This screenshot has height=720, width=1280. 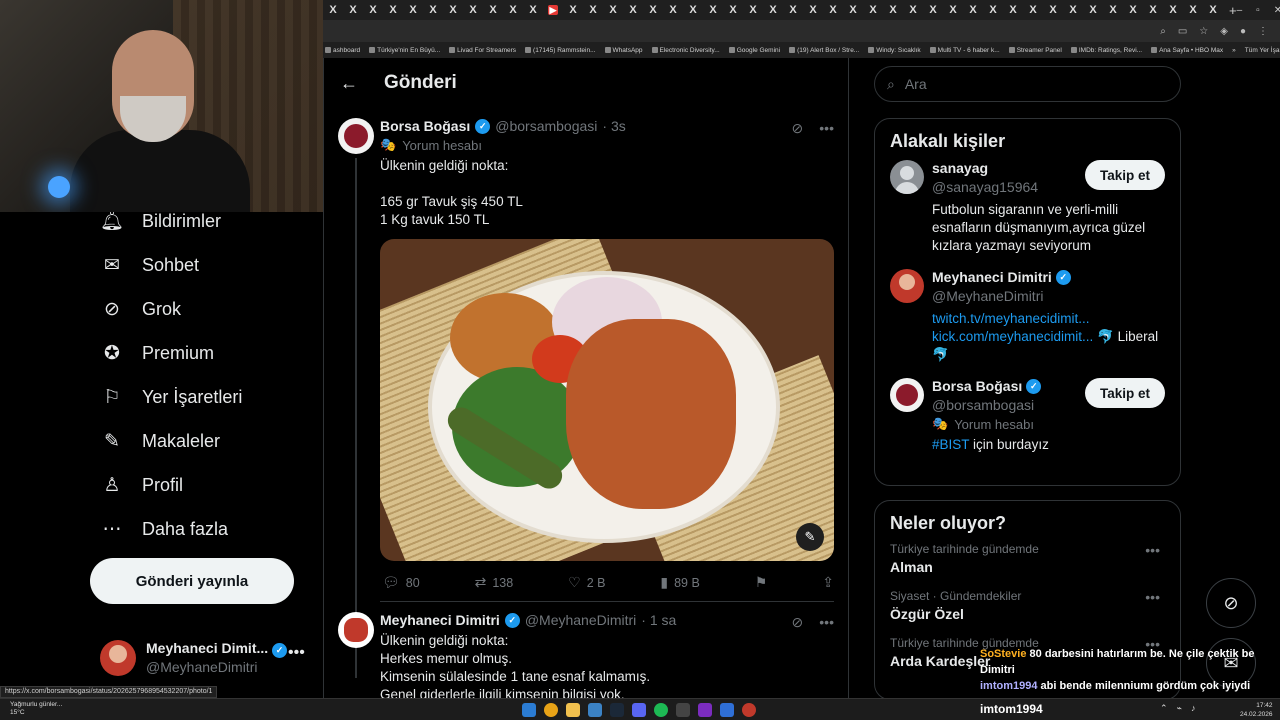 What do you see at coordinates (192, 581) in the screenshot?
I see `post-button: Gönderi yayınla` at bounding box center [192, 581].